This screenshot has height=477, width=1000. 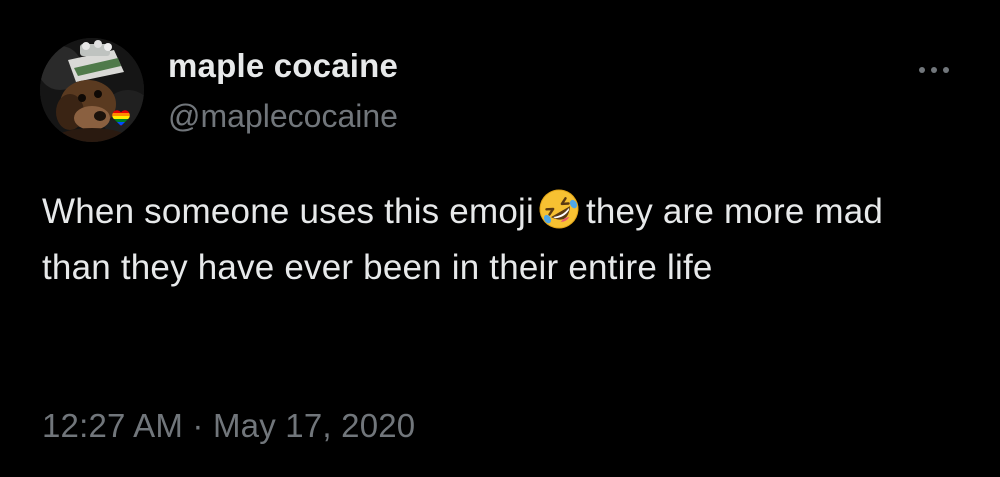 What do you see at coordinates (314, 425) in the screenshot?
I see `tweet-date: May 17, 2020` at bounding box center [314, 425].